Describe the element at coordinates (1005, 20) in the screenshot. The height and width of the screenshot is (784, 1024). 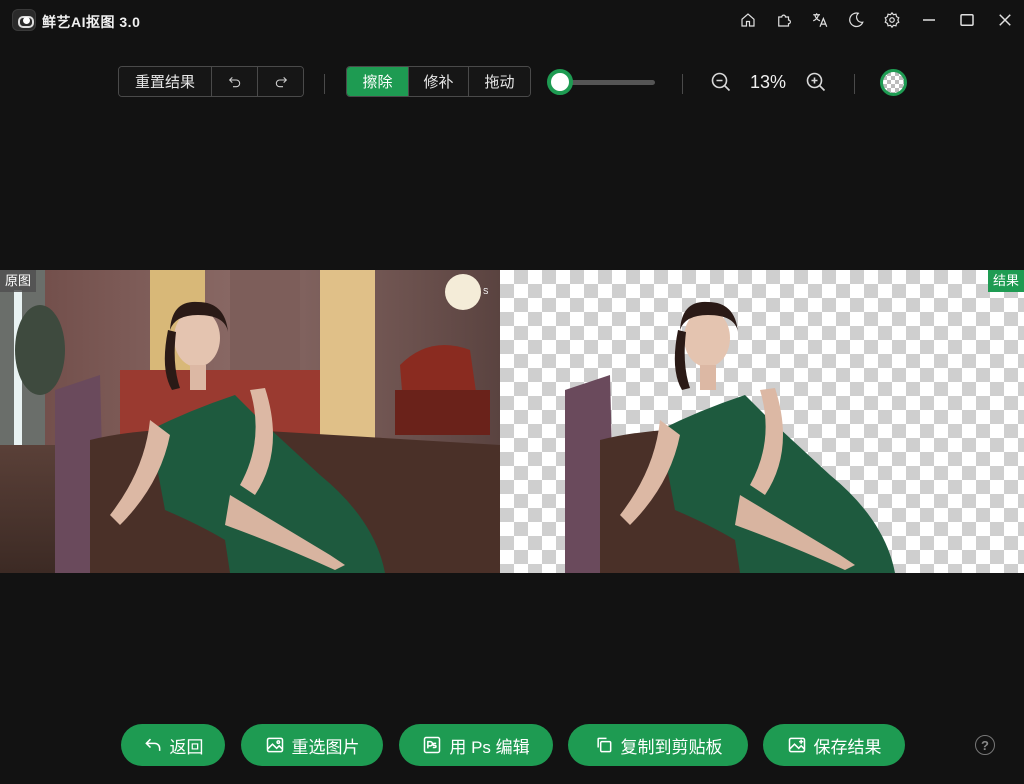
I see `close-icon` at that location.